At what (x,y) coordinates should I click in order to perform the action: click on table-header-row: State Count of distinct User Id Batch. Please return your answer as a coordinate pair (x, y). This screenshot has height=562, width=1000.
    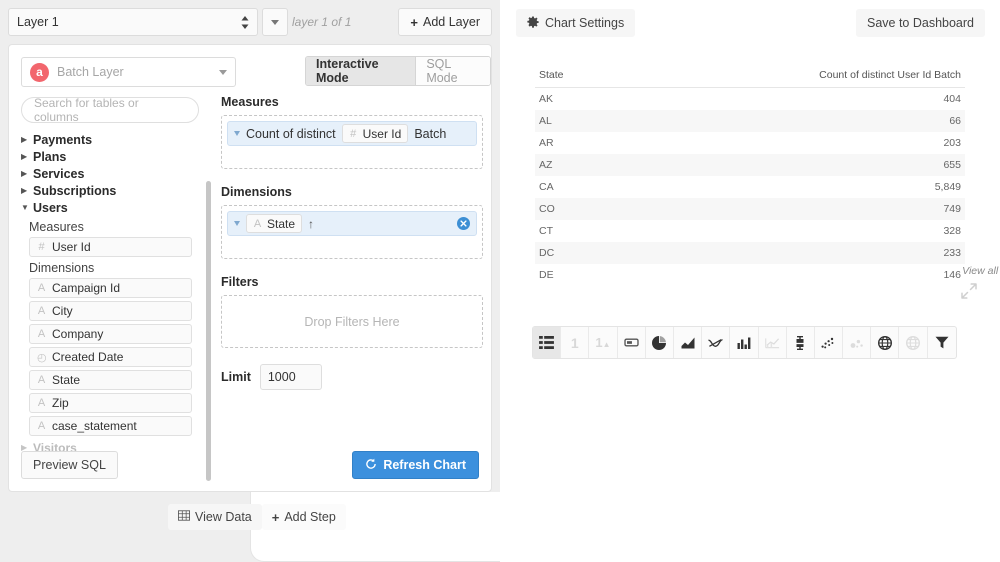
    Looking at the image, I should click on (750, 76).